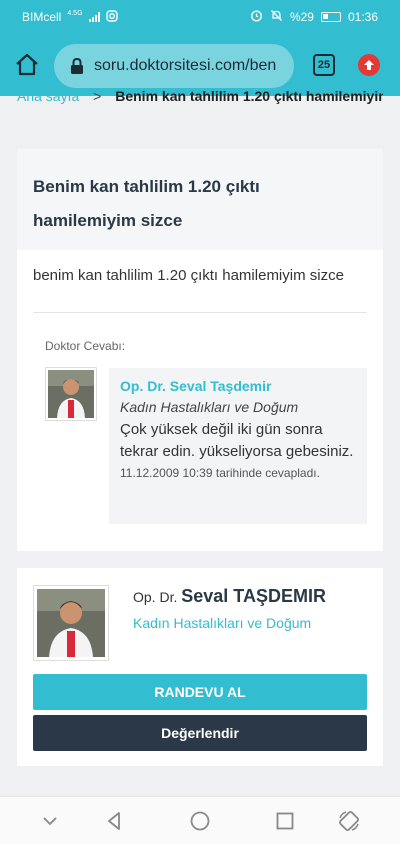 The width and height of the screenshot is (400, 844). Describe the element at coordinates (50, 821) in the screenshot. I see `chevron-down-icon` at that location.